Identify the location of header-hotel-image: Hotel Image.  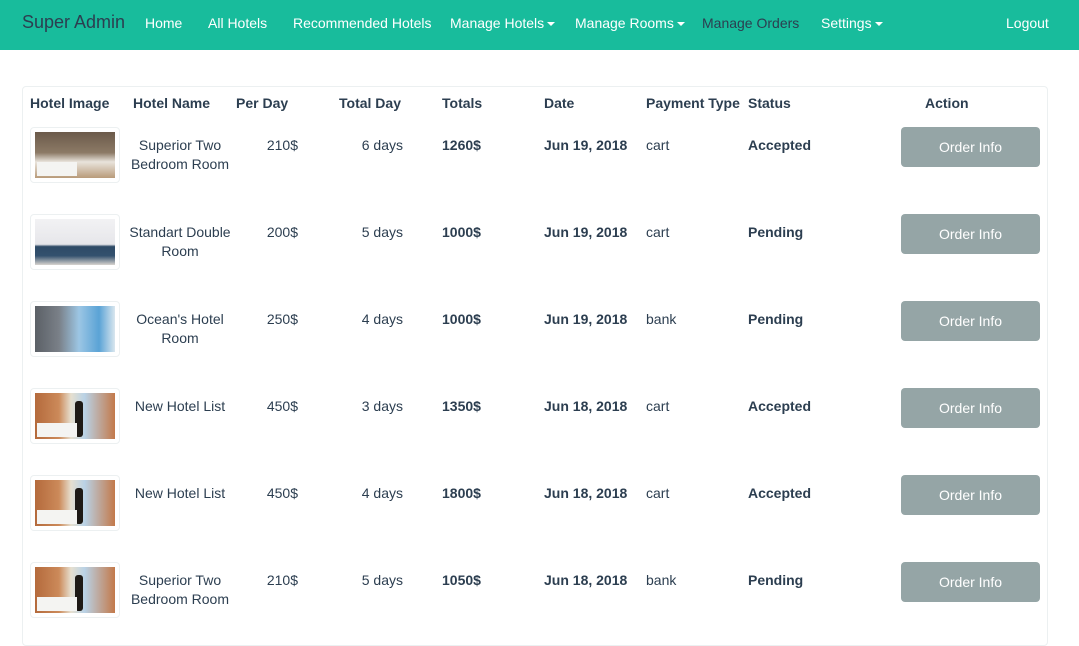
(70, 103).